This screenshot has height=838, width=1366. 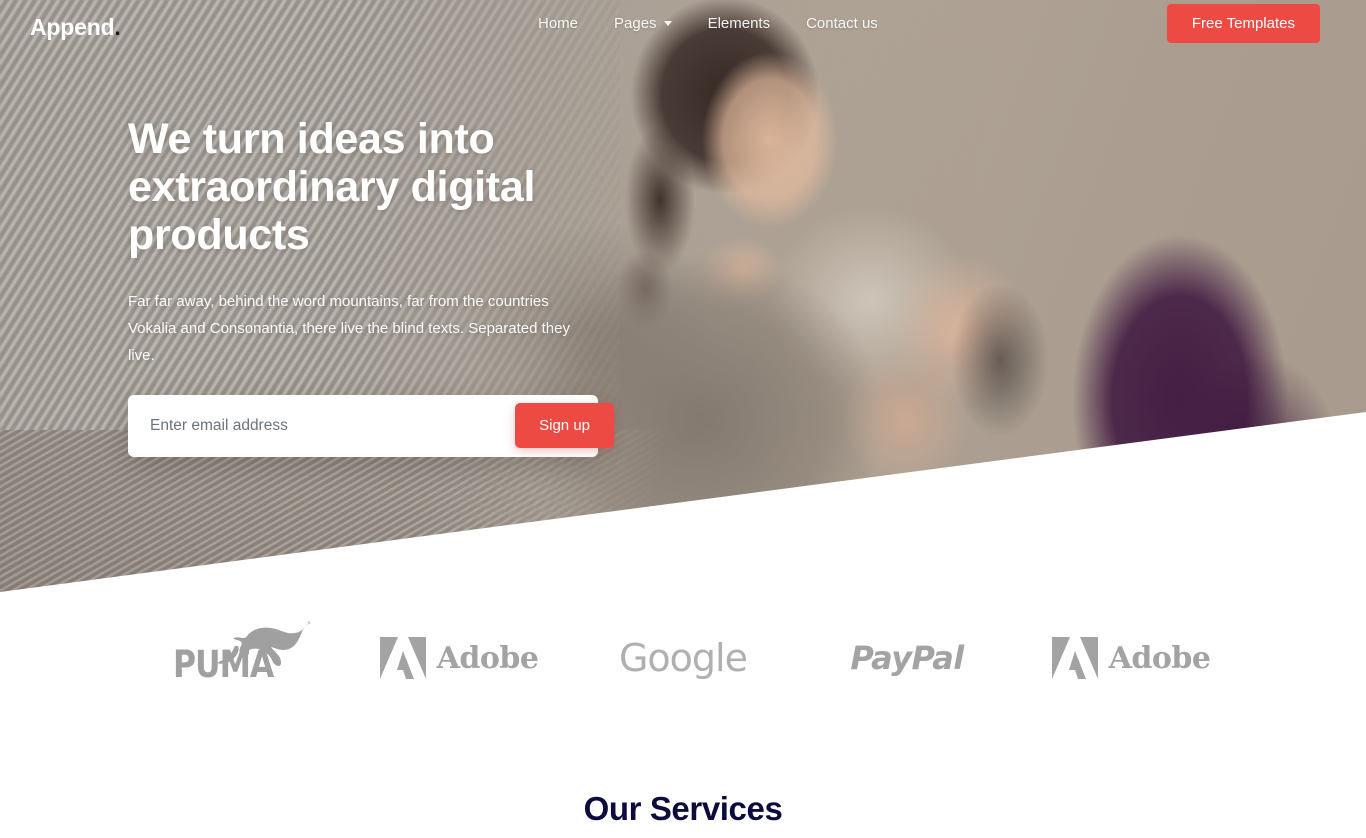 I want to click on logo-google: Google, so click(x=683, y=658).